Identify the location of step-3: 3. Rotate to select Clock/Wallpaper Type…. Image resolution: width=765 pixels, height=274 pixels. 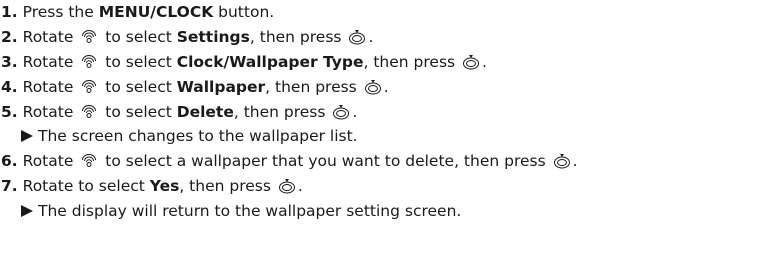
(383, 62).